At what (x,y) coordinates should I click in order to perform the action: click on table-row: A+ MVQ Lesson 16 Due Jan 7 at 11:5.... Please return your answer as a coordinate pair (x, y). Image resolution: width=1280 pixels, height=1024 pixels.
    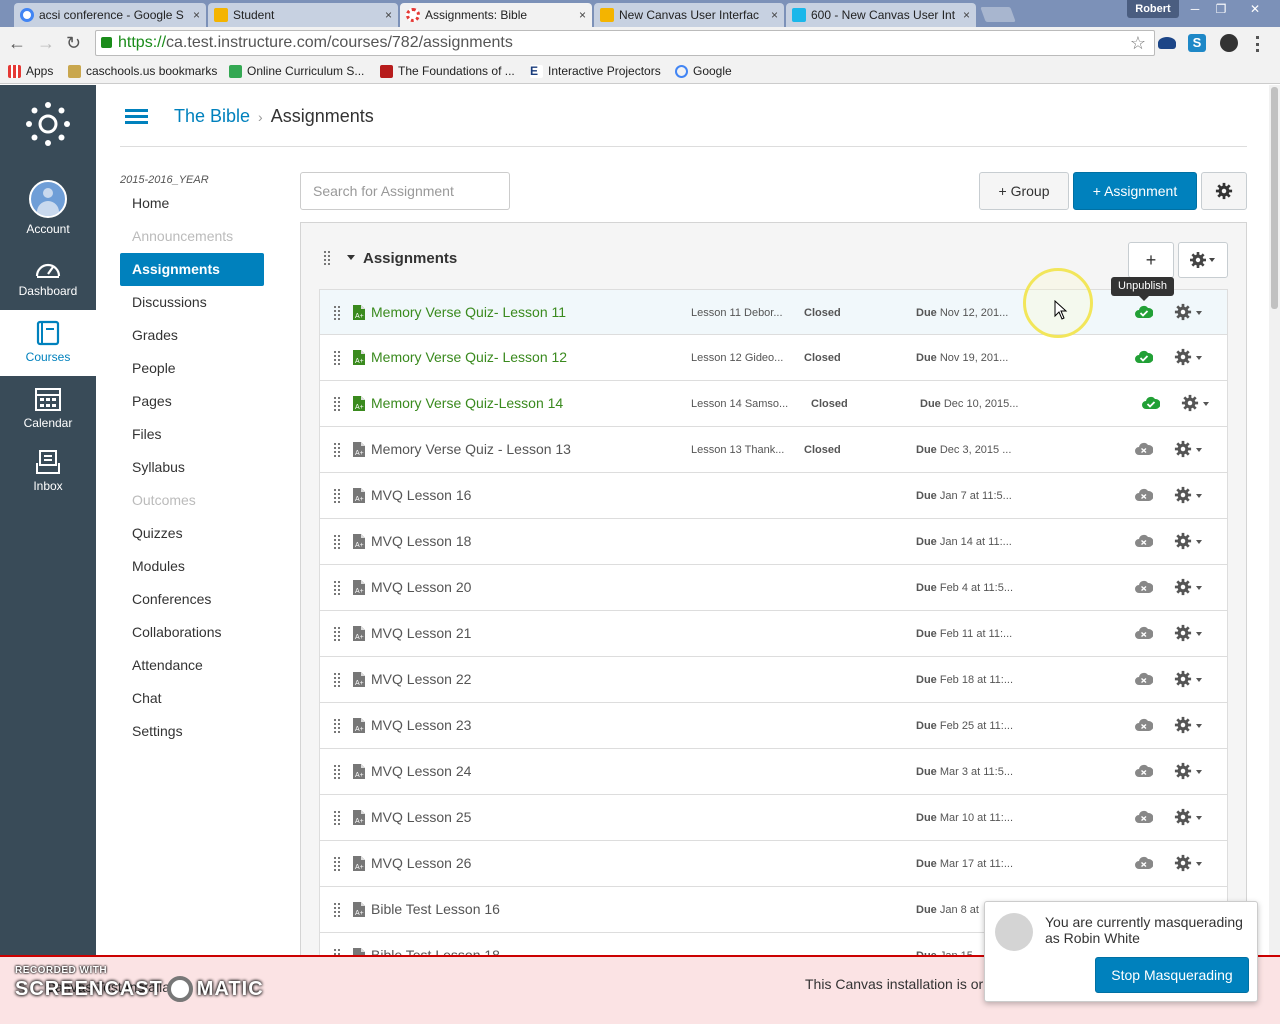
    Looking at the image, I should click on (773, 496).